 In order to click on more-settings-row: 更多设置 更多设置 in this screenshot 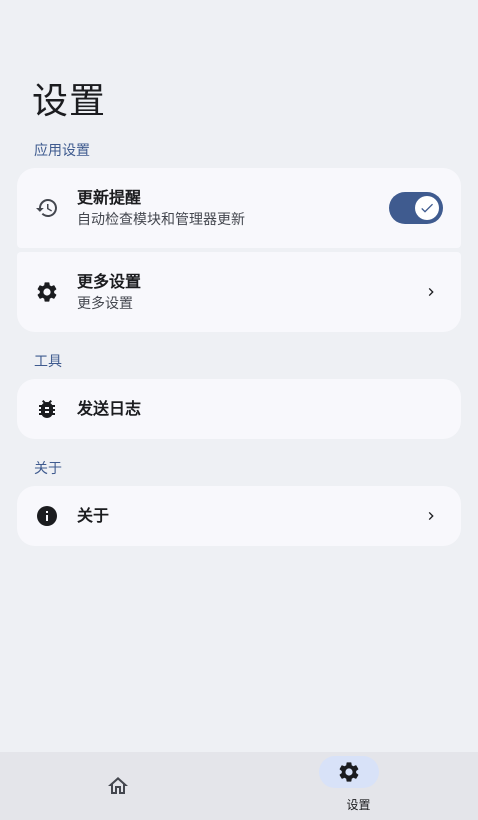, I will do `click(239, 292)`.